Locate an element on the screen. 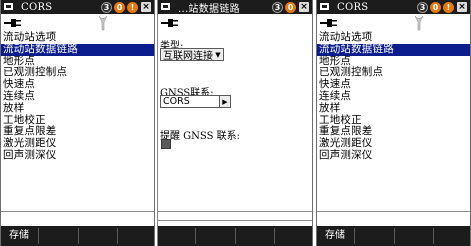 Image resolution: width=471 pixels, height=246 pixels. softkey-bar is located at coordinates (235, 236).